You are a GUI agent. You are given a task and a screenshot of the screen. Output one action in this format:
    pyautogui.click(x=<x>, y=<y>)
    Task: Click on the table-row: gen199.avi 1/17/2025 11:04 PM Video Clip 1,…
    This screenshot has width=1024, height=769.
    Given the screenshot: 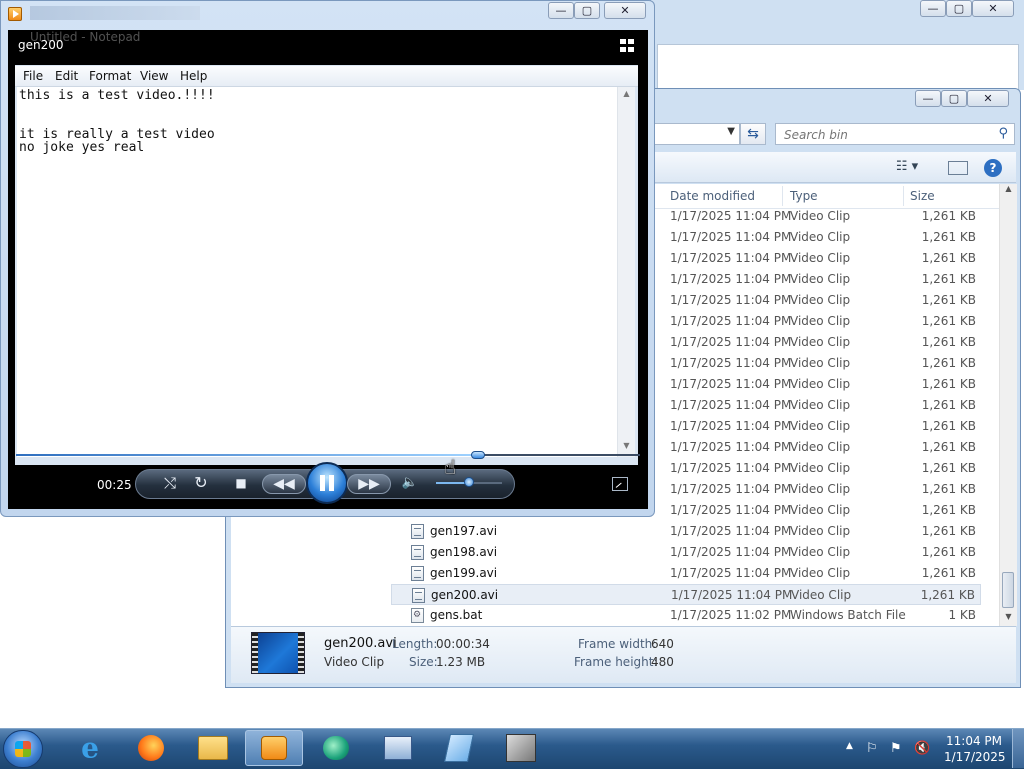 What is the action you would take?
    pyautogui.click(x=686, y=573)
    